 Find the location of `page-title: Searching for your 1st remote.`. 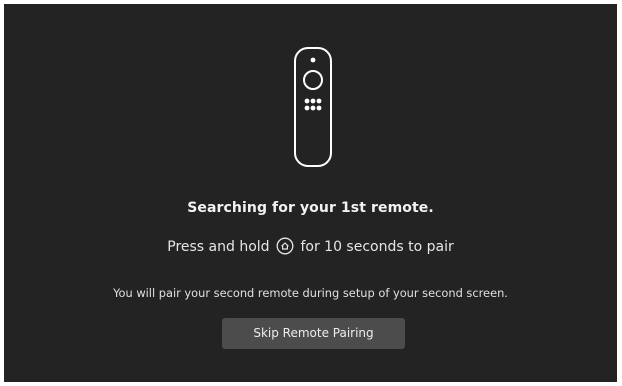

page-title: Searching for your 1st remote. is located at coordinates (310, 208).